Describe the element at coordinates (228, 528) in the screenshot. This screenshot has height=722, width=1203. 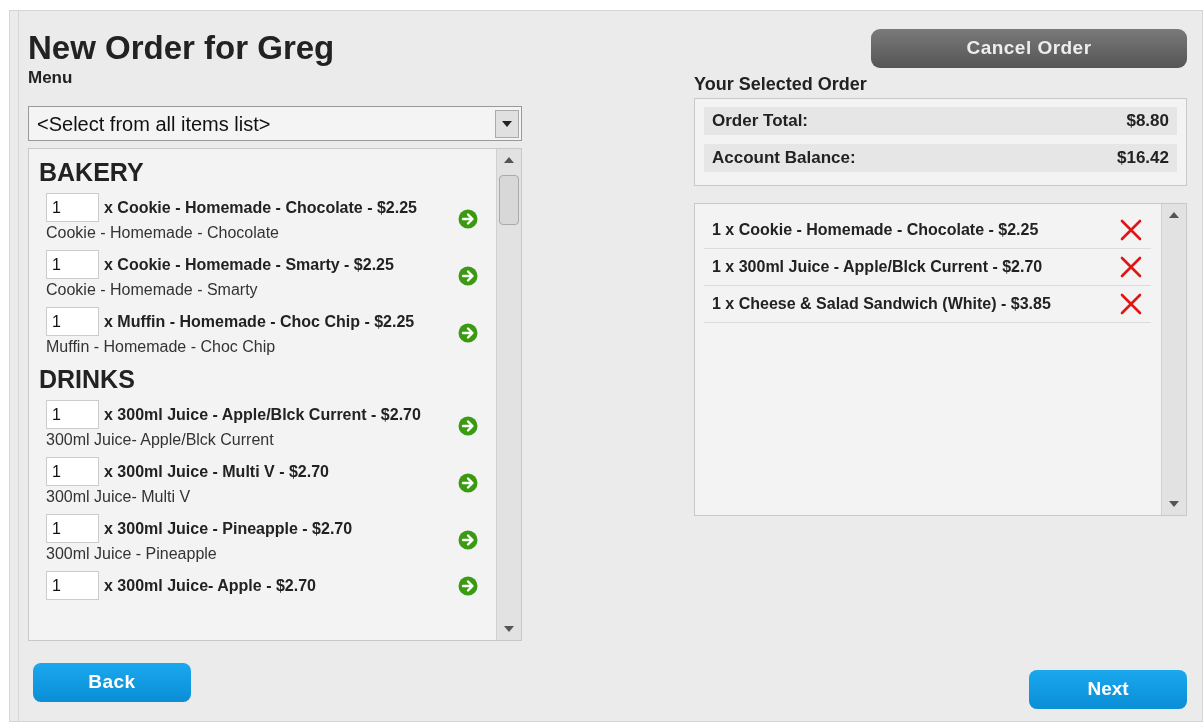
I see `item-title: x 300ml Juice - Pineapple - $2.70` at that location.